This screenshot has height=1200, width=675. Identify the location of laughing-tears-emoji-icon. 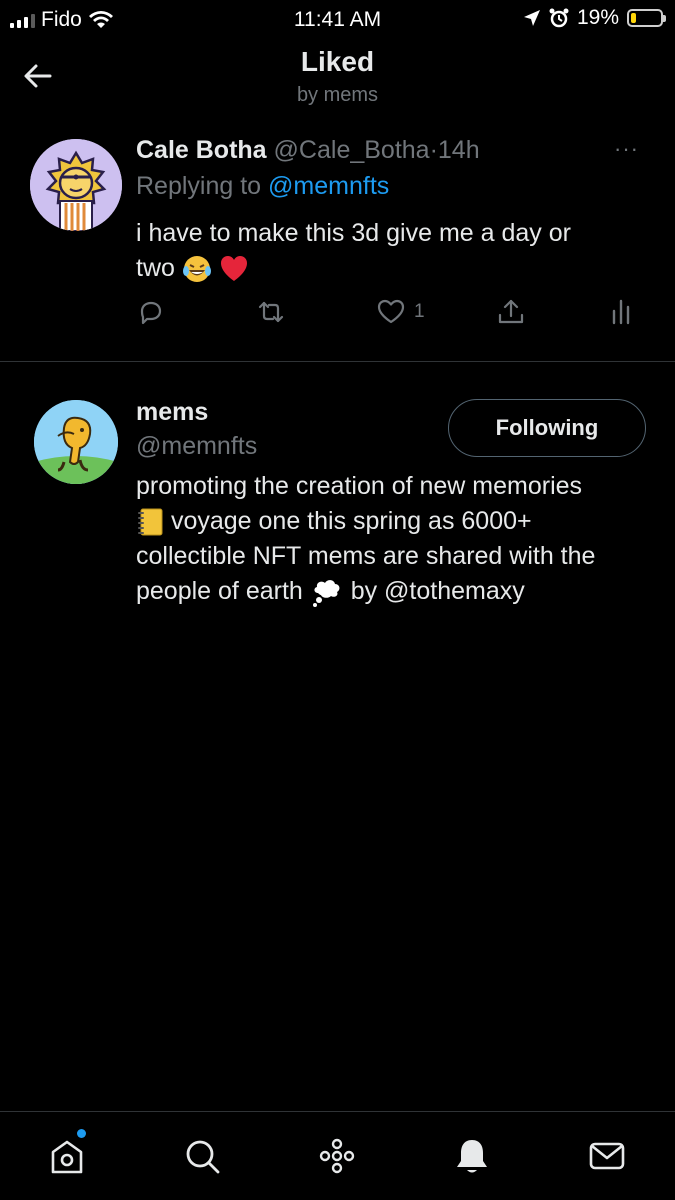
(196, 269).